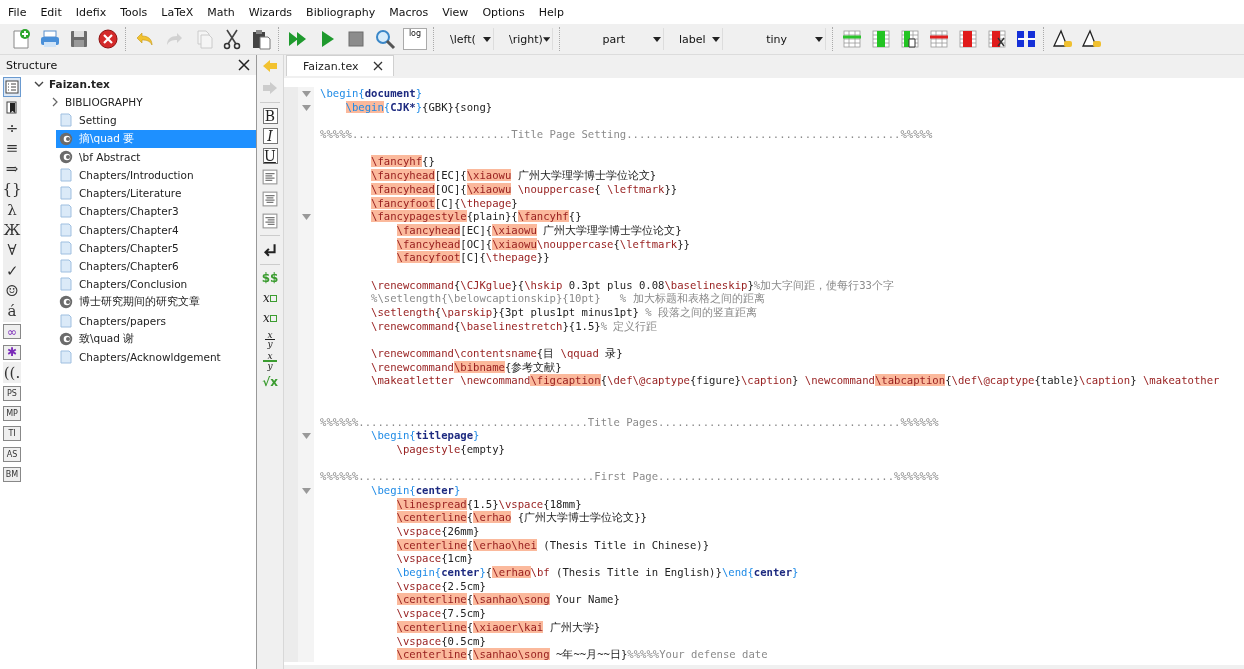 This screenshot has width=1244, height=669. What do you see at coordinates (997, 39) in the screenshot?
I see `table-column-scissors-icon` at bounding box center [997, 39].